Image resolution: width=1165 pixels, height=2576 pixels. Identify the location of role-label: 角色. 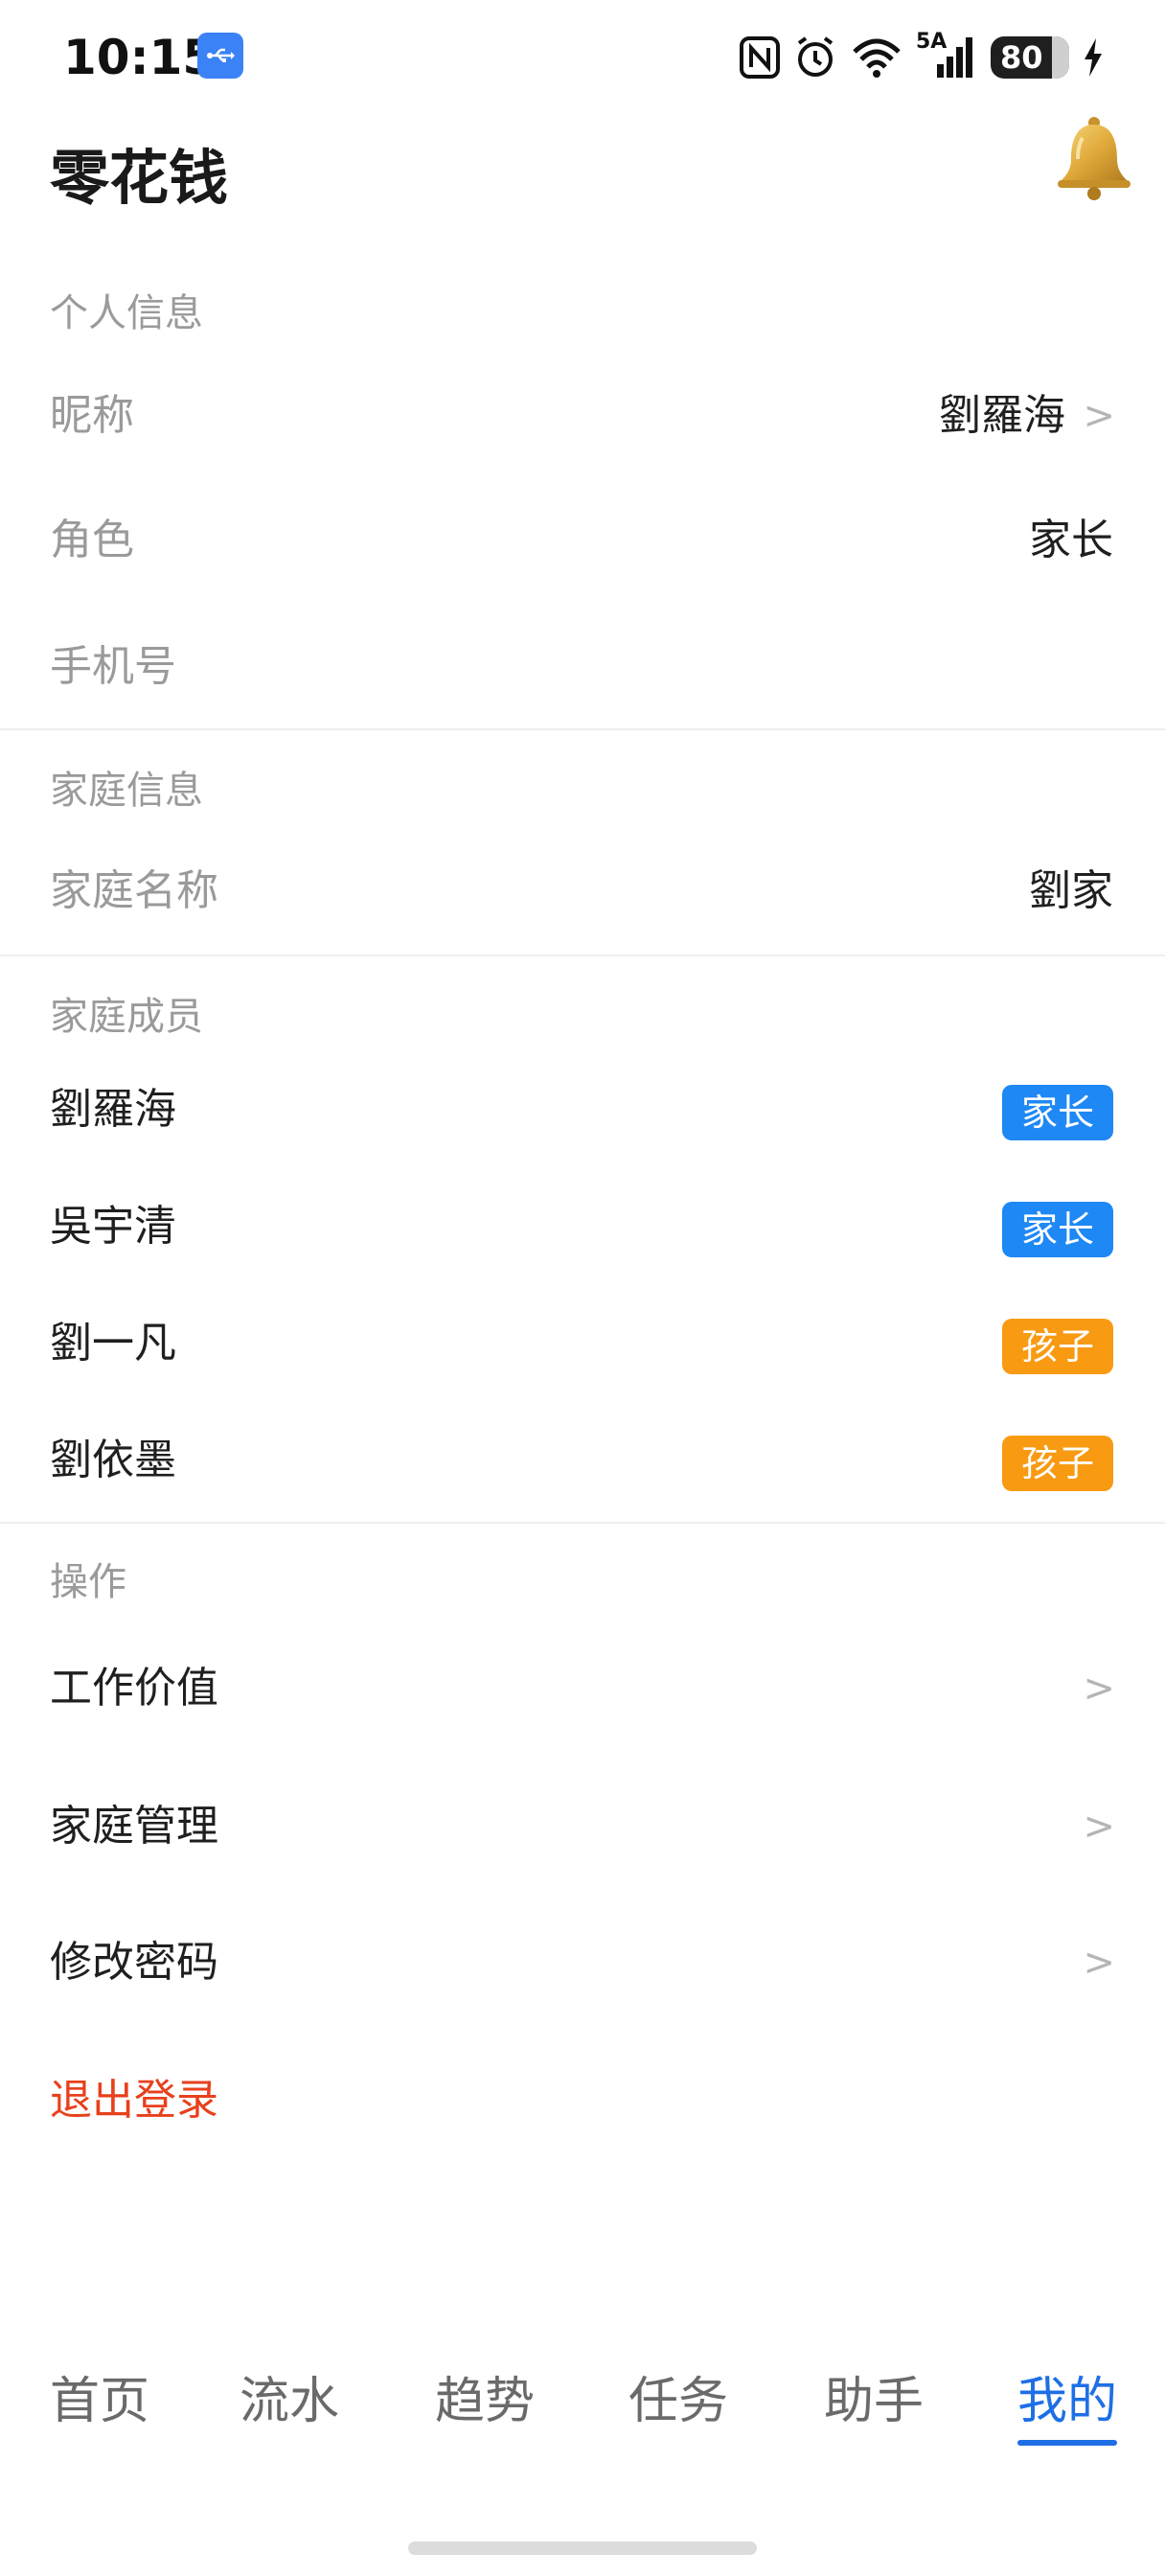
(92, 540).